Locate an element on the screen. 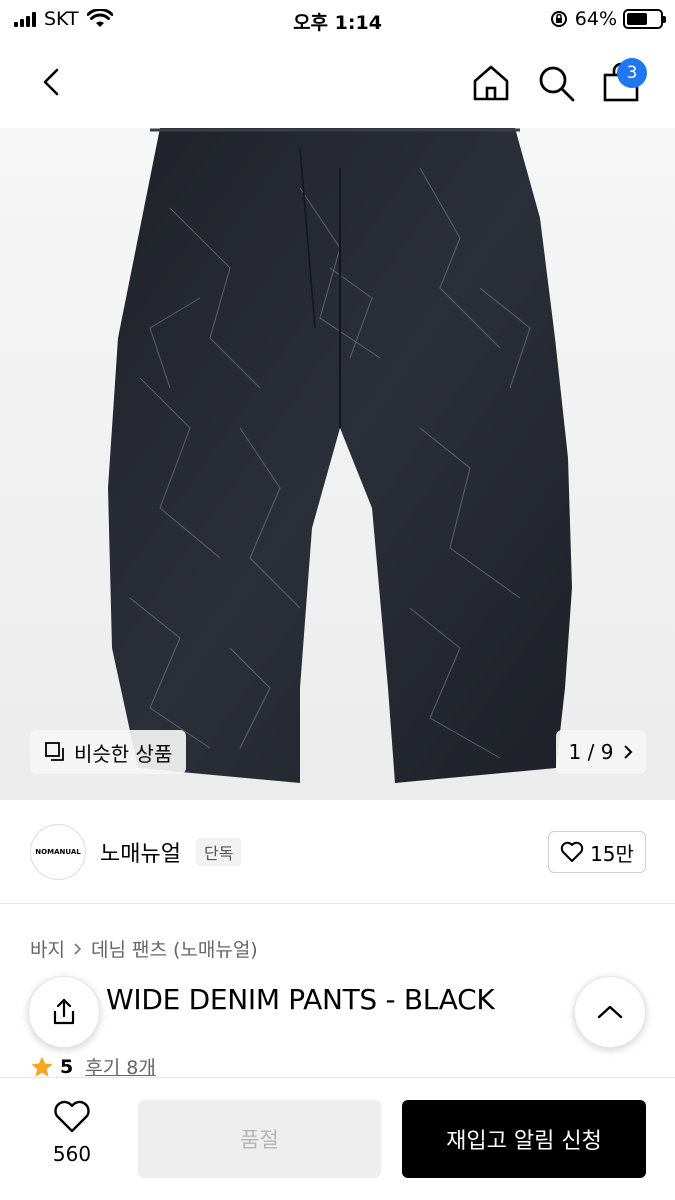 The image size is (675, 1200). brand-name: 노매뉴얼 is located at coordinates (140, 852).